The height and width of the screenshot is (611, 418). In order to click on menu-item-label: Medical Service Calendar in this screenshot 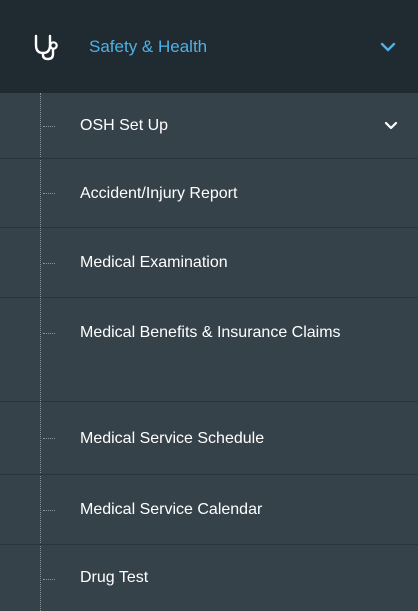, I will do `click(171, 509)`.